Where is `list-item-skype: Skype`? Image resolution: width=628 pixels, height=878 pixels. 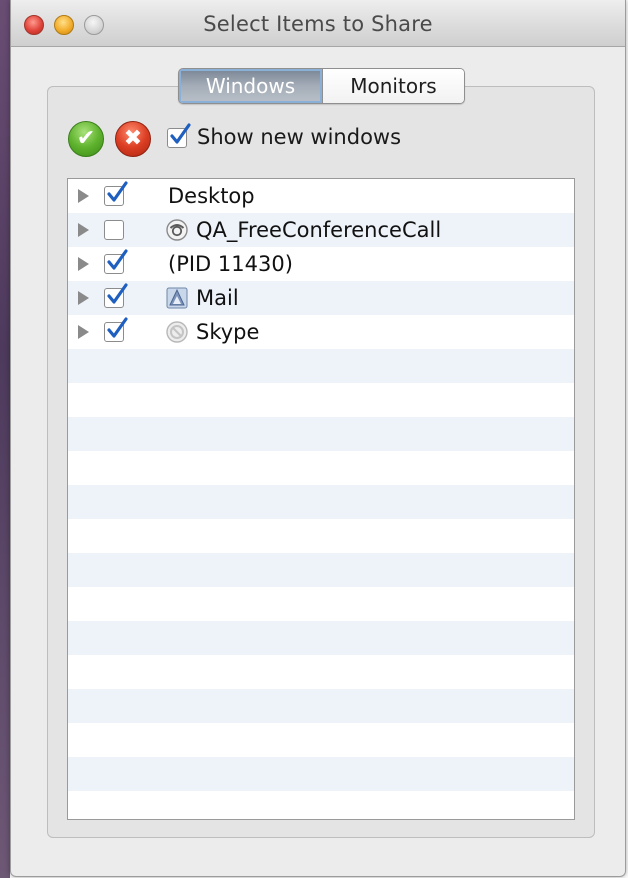
list-item-skype: Skype is located at coordinates (321, 332).